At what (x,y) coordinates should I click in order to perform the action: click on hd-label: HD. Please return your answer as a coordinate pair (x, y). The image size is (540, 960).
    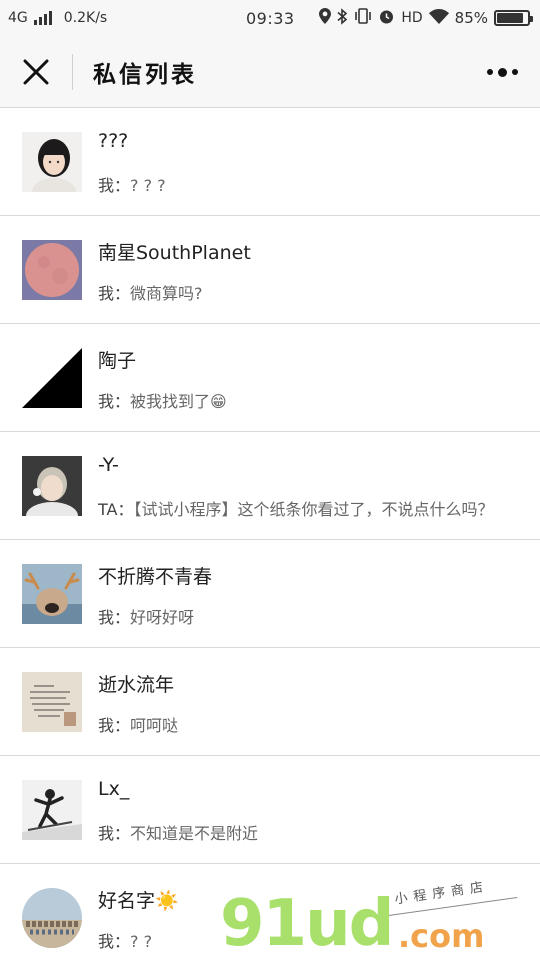
    Looking at the image, I should click on (412, 18).